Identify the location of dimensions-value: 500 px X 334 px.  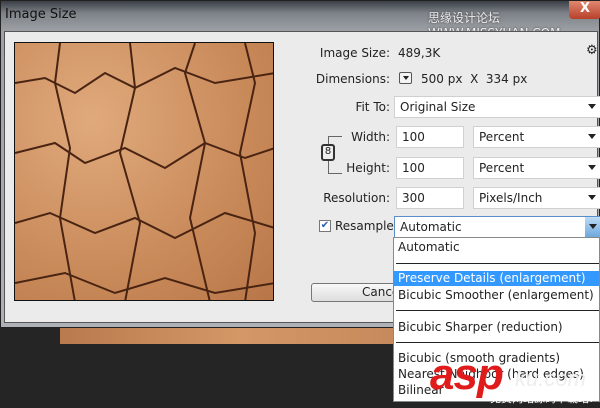
(474, 79).